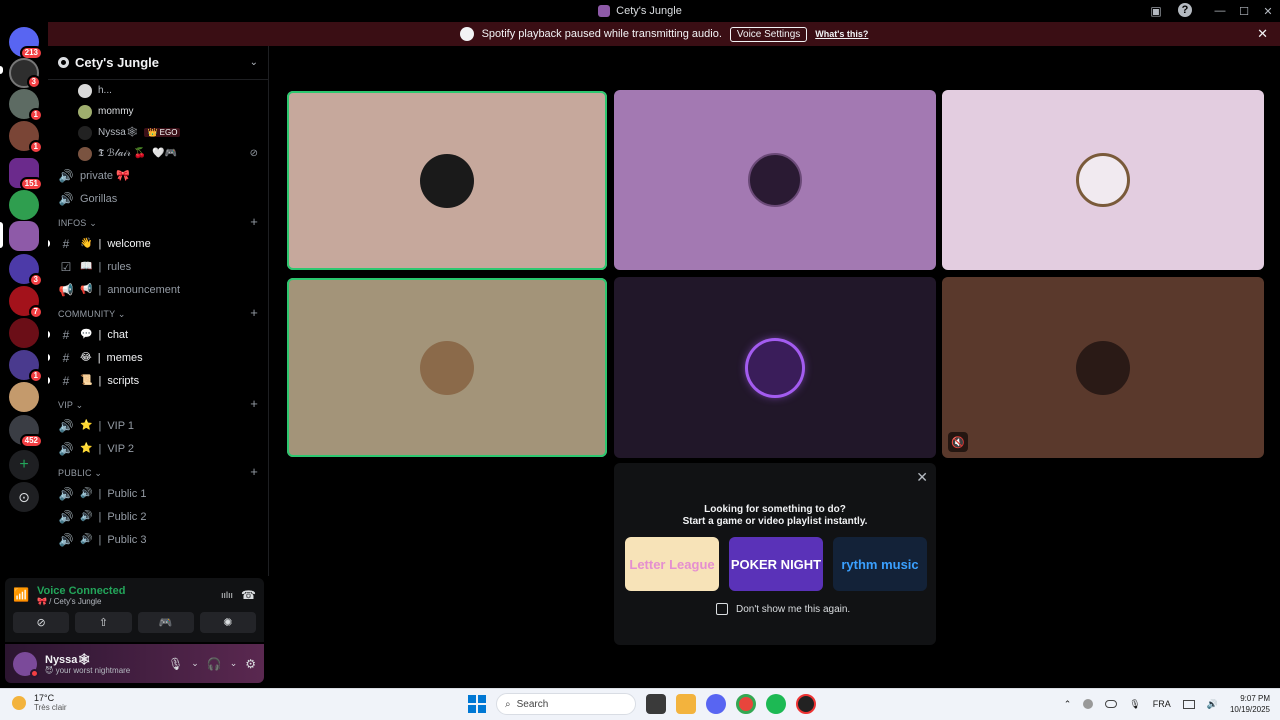  What do you see at coordinates (39, 702) in the screenshot?
I see `weather-widget: 17°C Très clair` at bounding box center [39, 702].